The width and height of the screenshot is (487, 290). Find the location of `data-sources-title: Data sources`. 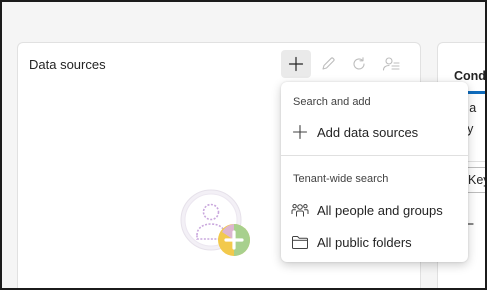

data-sources-title: Data sources is located at coordinates (67, 64).